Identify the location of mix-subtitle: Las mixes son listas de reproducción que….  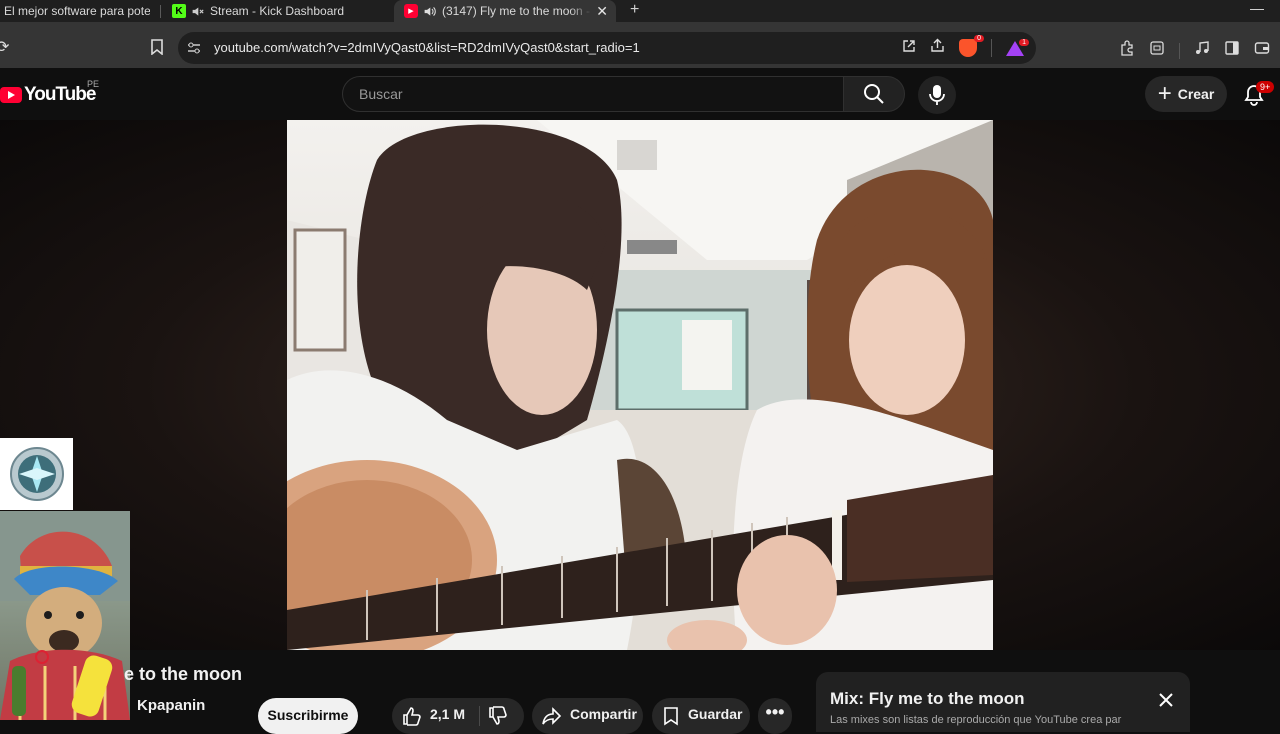
(976, 720).